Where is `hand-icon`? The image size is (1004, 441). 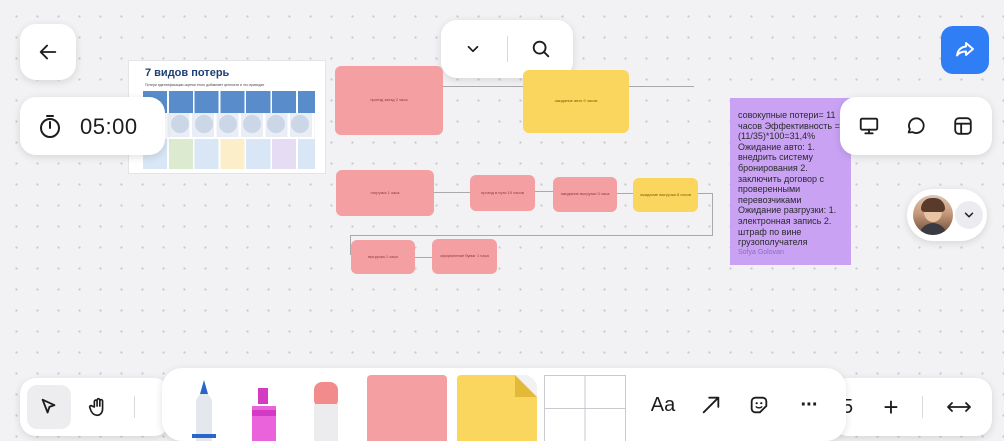
hand-icon is located at coordinates (96, 407).